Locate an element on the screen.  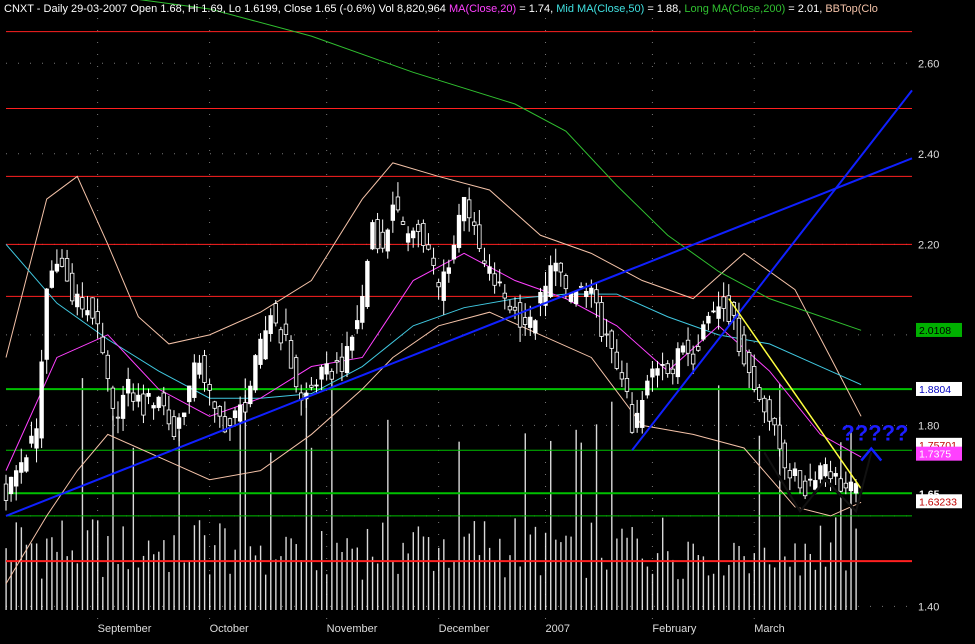
value-badge-label: 1.7375 is located at coordinates (935, 455).